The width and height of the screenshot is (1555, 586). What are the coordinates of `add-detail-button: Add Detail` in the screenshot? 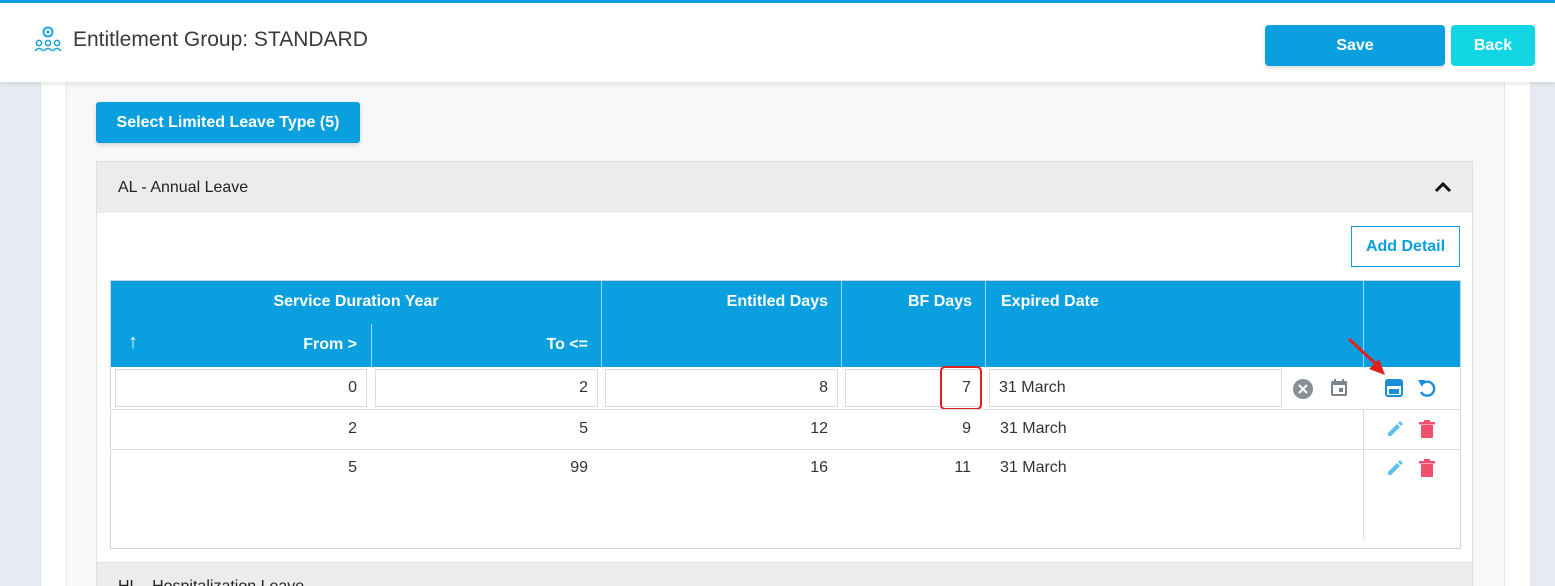 It's located at (1405, 246).